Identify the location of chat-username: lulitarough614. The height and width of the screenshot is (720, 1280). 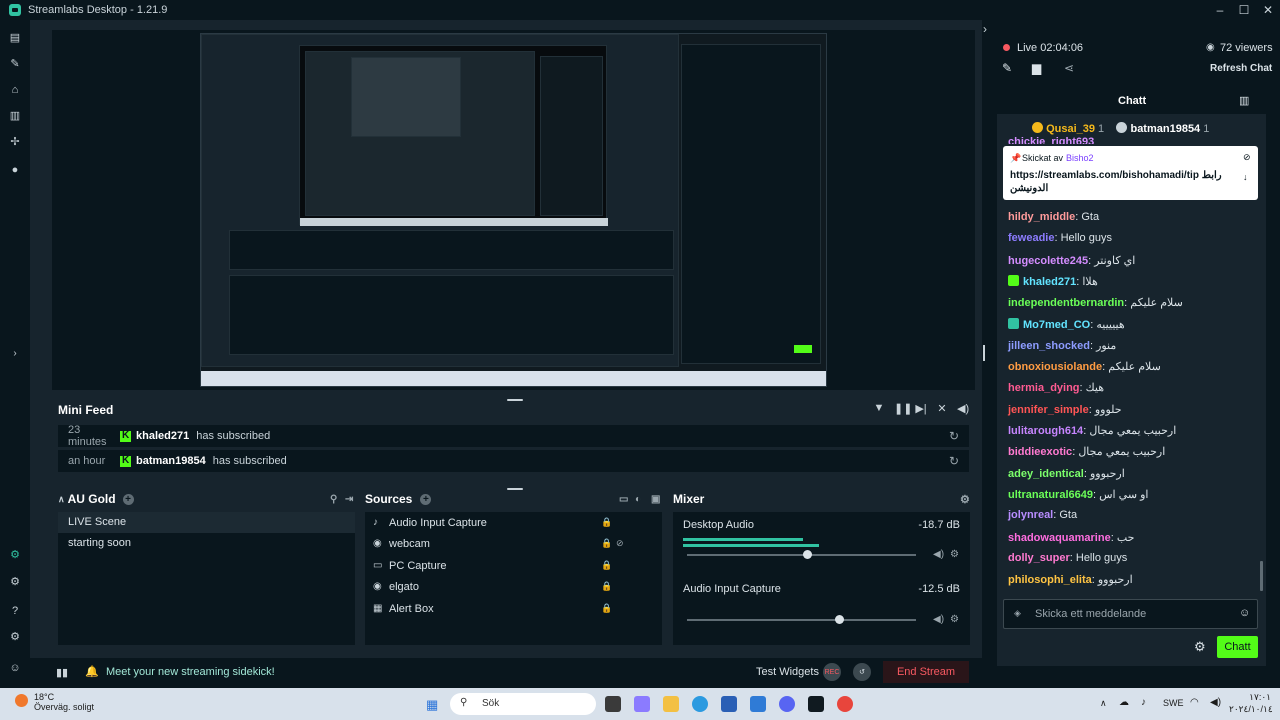
(1045, 431).